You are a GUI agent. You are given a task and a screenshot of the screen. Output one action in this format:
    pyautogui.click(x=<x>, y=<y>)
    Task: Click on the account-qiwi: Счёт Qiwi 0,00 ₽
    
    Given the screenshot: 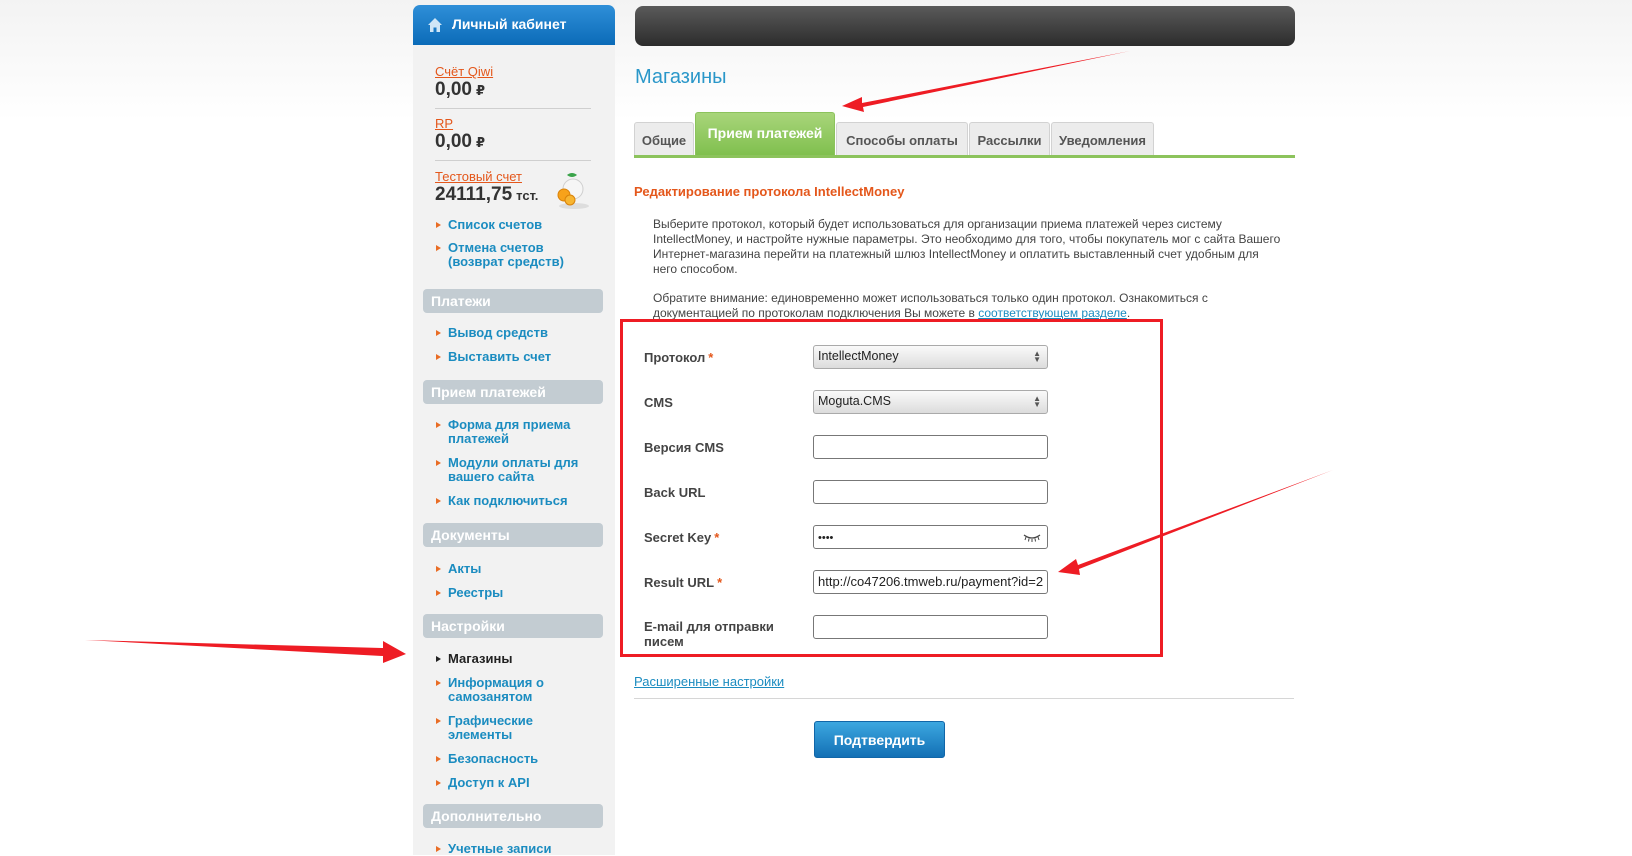 What is the action you would take?
    pyautogui.click(x=513, y=82)
    